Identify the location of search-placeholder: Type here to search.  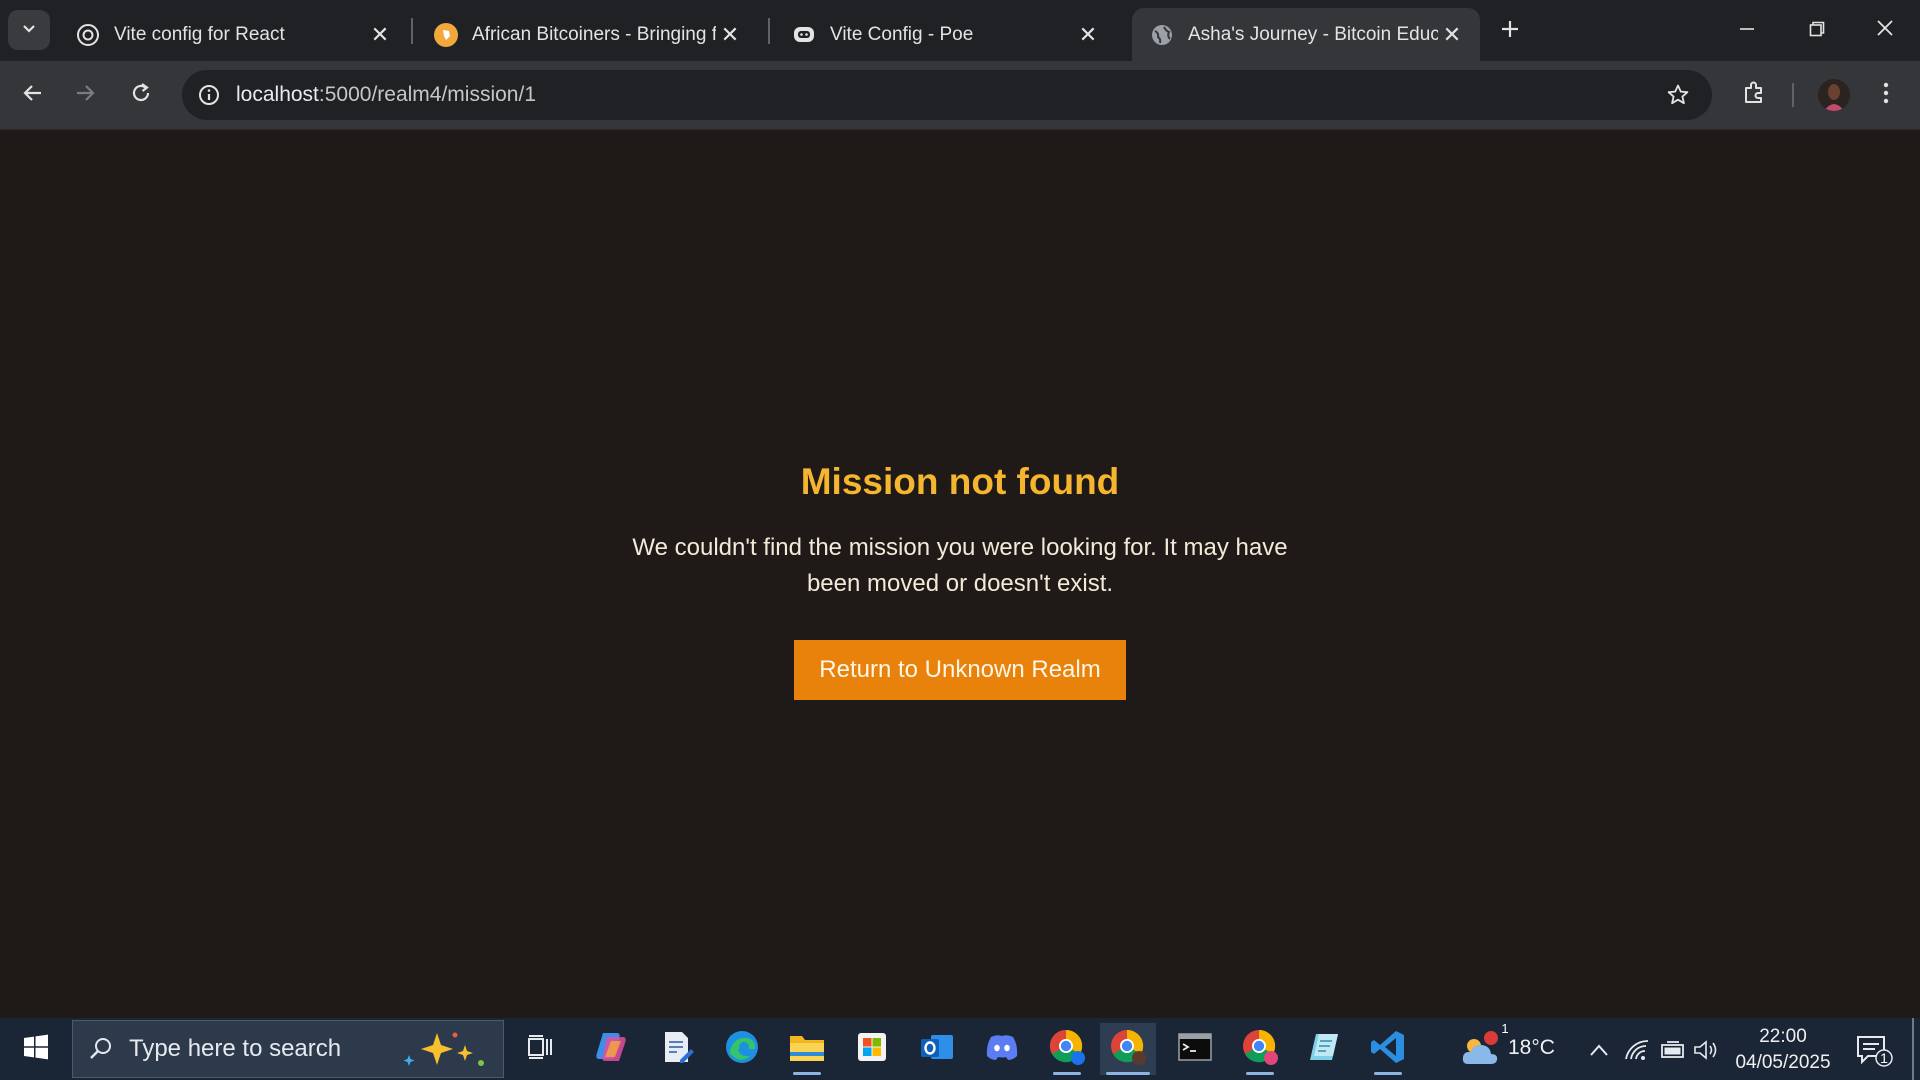
(235, 1048).